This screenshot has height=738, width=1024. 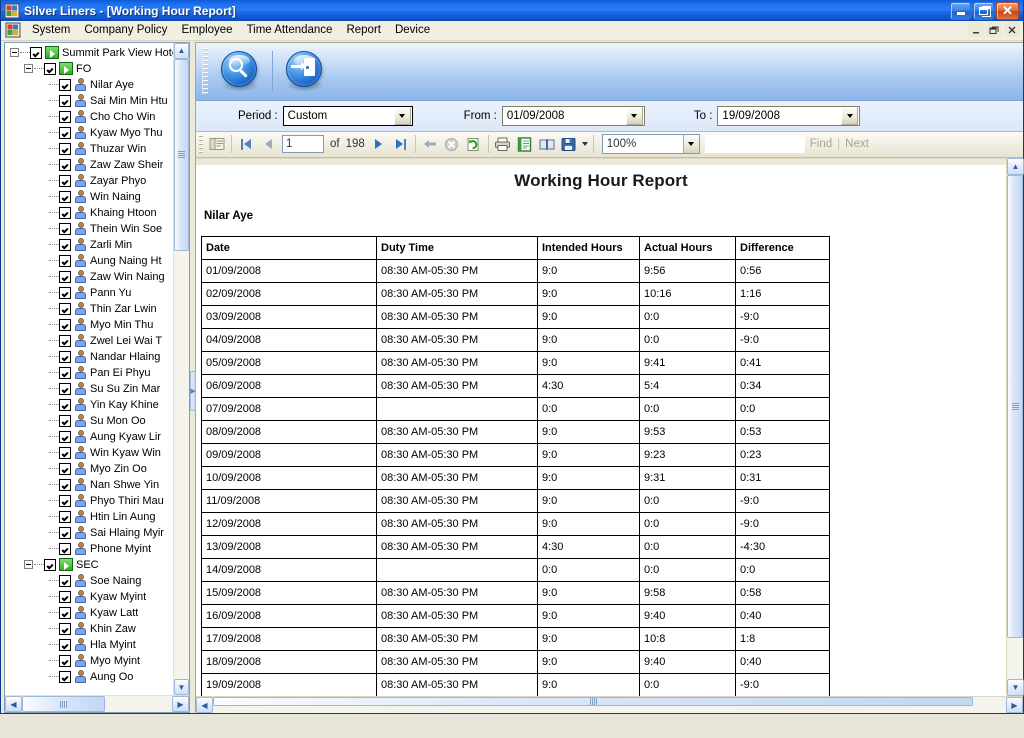 I want to click on tree-node: Su Mon Oo, so click(x=90, y=421).